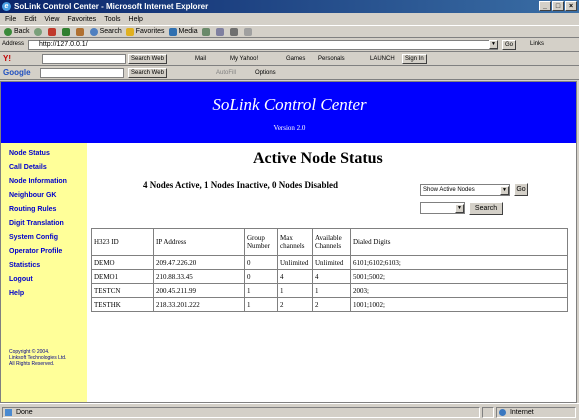  I want to click on back-button: Back, so click(17, 31).